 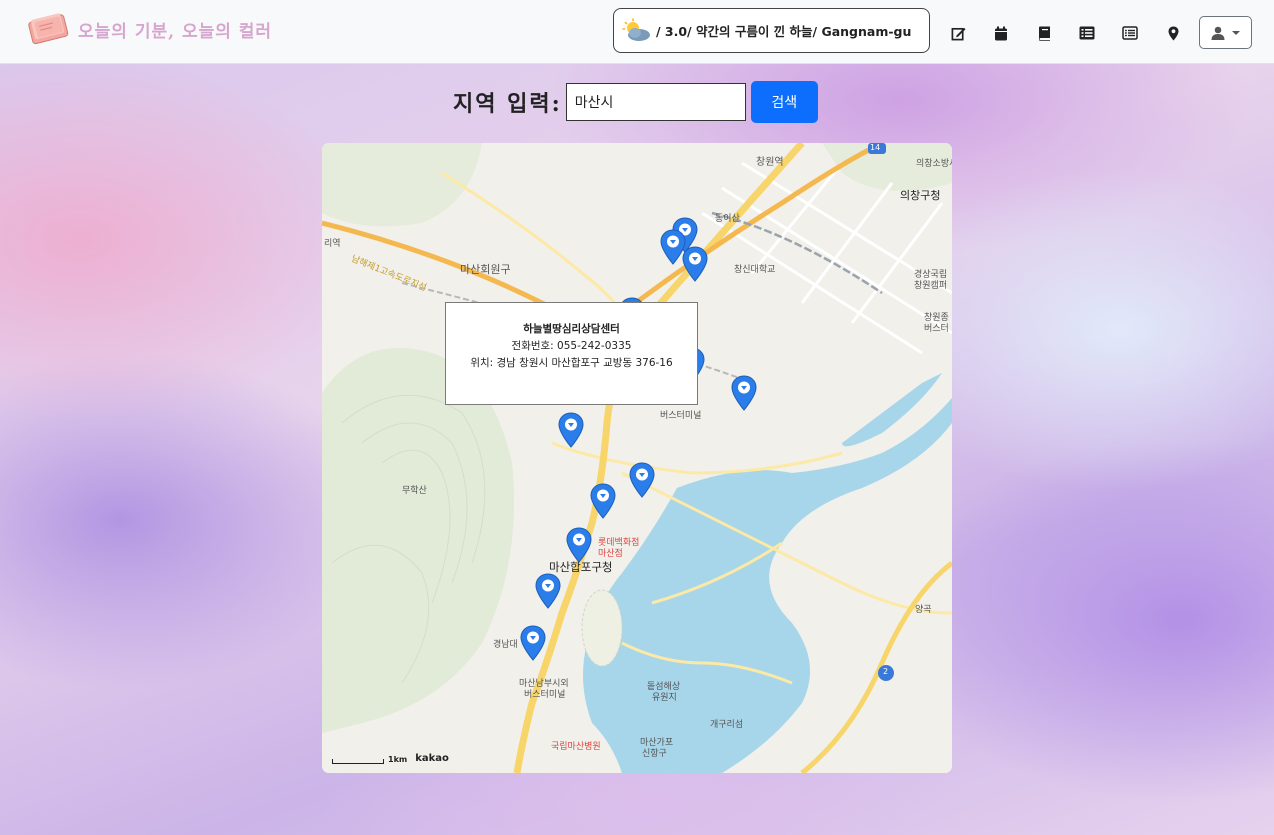 I want to click on region-search: 지역 입력: 검색, so click(x=635, y=102).